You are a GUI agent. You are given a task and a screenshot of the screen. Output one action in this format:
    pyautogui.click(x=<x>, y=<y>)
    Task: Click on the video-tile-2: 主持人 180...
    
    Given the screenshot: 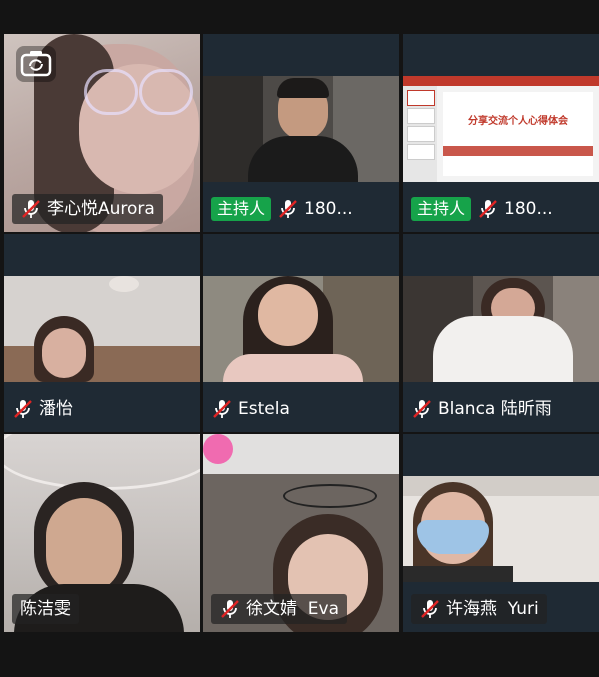 What is the action you would take?
    pyautogui.click(x=301, y=133)
    